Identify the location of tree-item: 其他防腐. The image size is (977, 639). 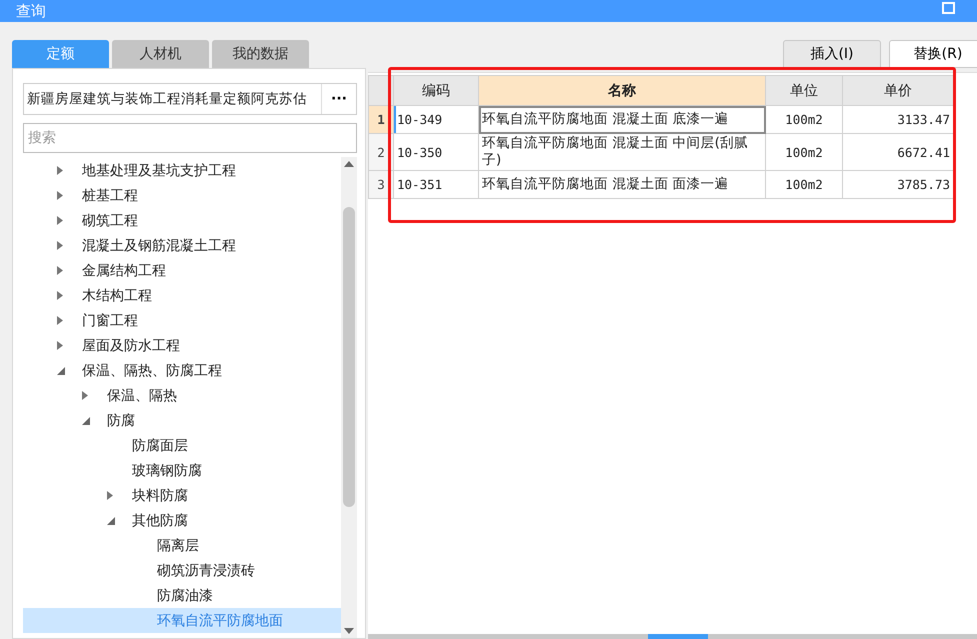
(182, 520).